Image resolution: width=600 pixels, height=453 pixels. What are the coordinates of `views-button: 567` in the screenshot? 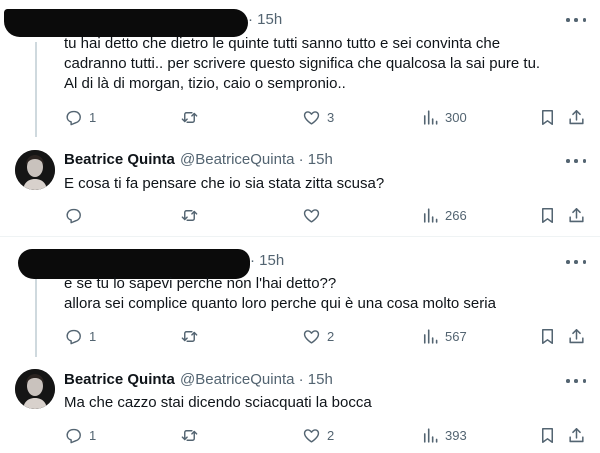 It's located at (443, 336).